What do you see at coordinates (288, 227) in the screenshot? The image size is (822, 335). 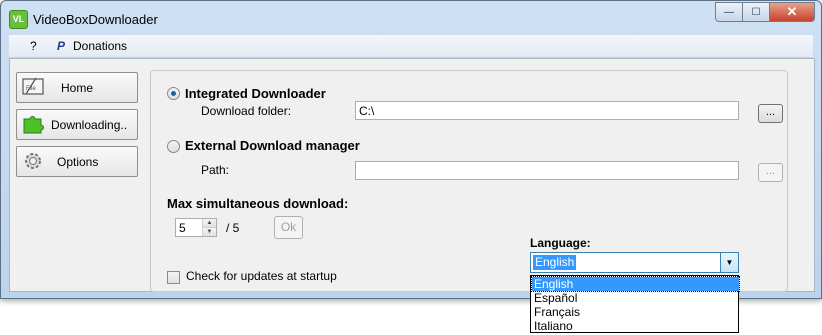 I see `ok-button: Ok` at bounding box center [288, 227].